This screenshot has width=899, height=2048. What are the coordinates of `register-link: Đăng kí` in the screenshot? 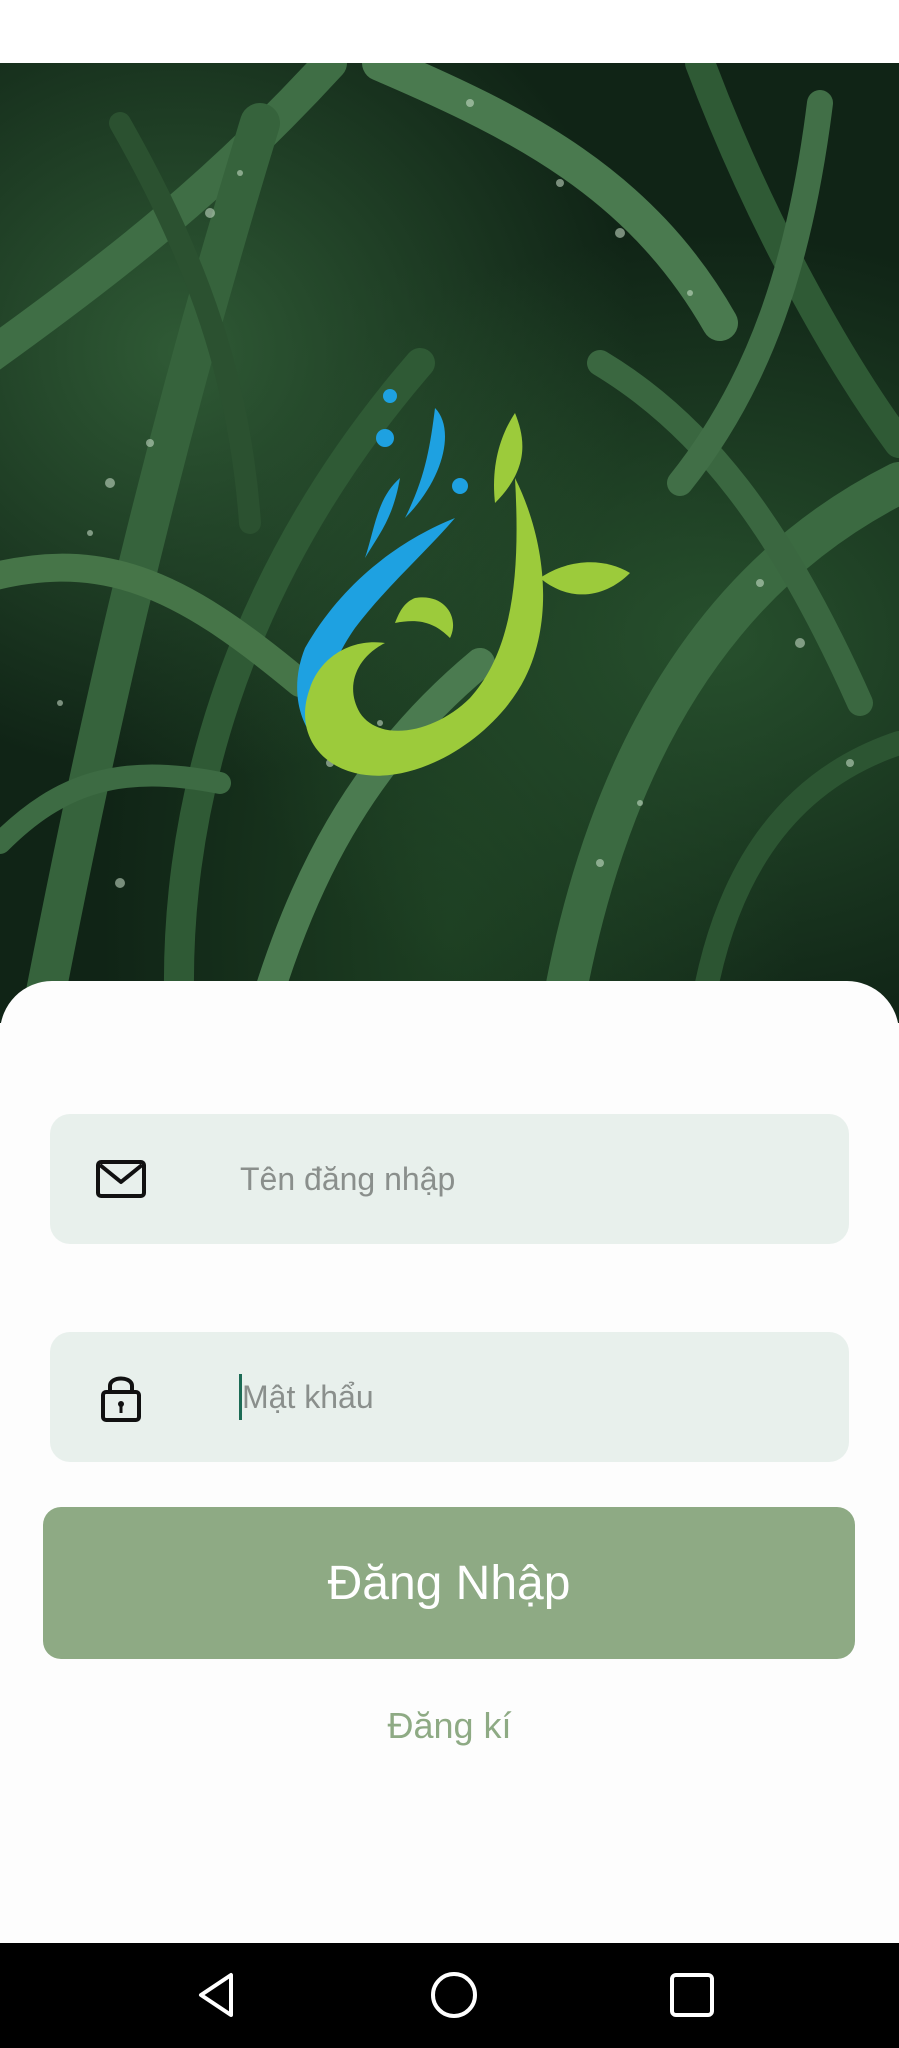 It's located at (449, 1726).